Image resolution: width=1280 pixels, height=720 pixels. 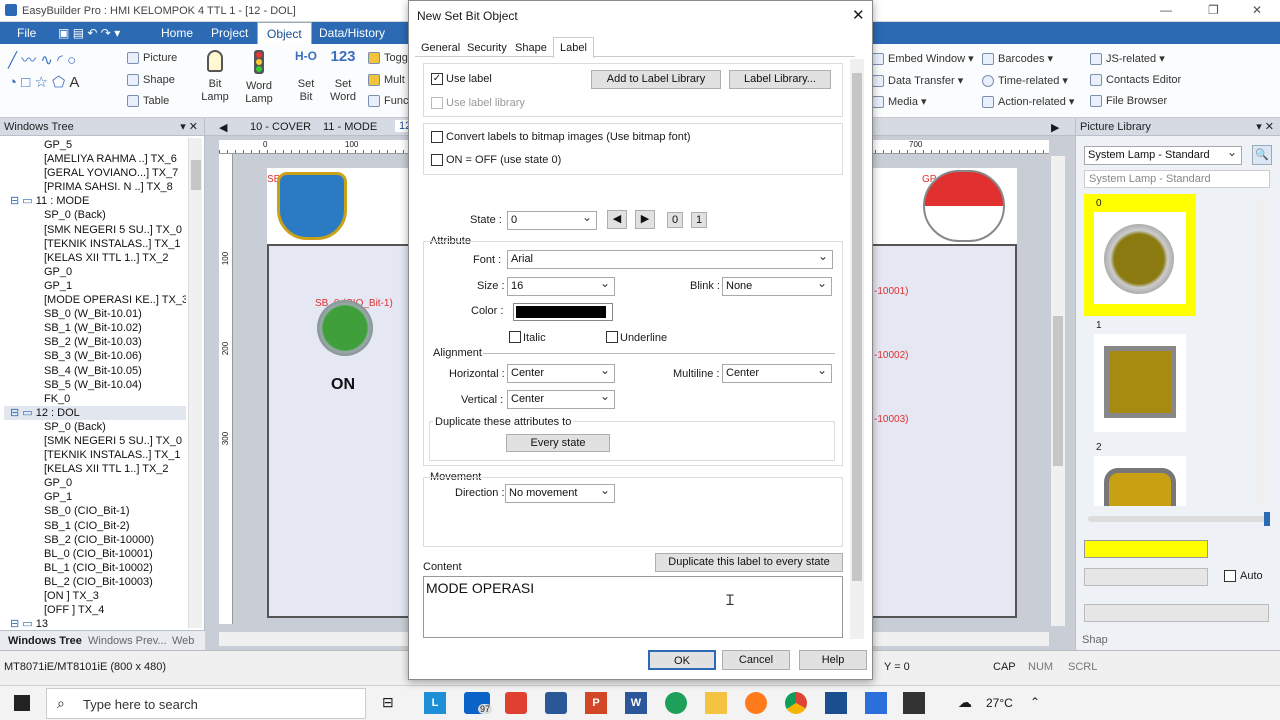 What do you see at coordinates (1055, 127) in the screenshot?
I see `tab-nav-right-icon: ▶` at bounding box center [1055, 127].